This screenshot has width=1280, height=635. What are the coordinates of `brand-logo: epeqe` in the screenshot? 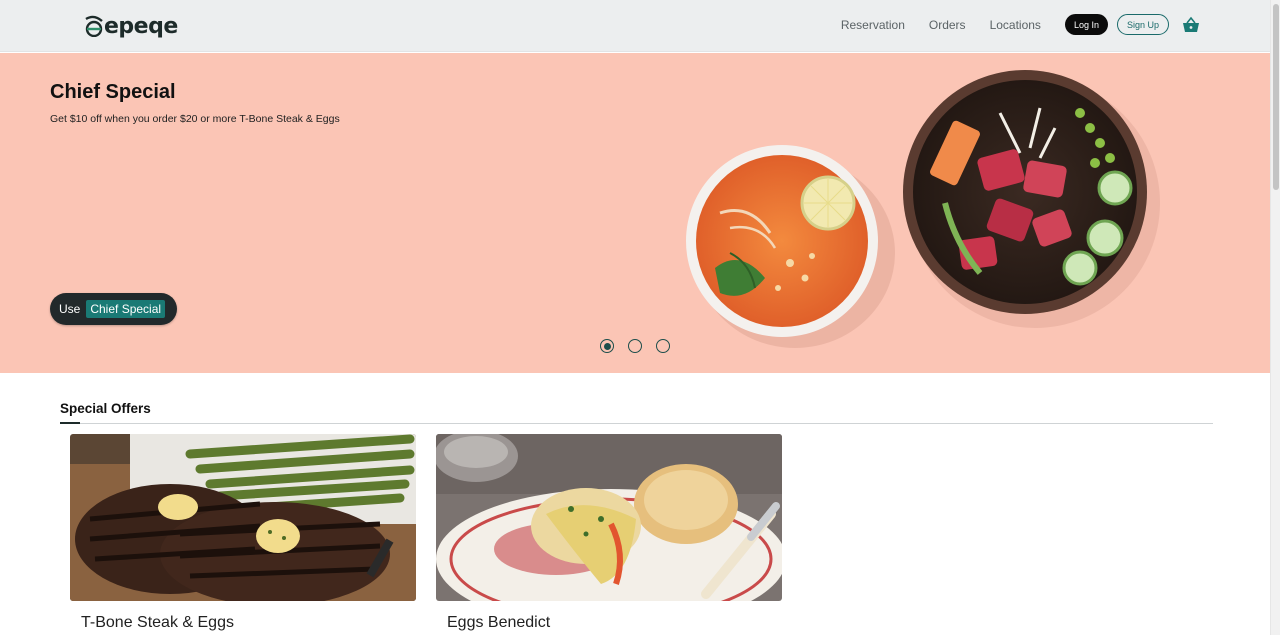 It's located at (131, 26).